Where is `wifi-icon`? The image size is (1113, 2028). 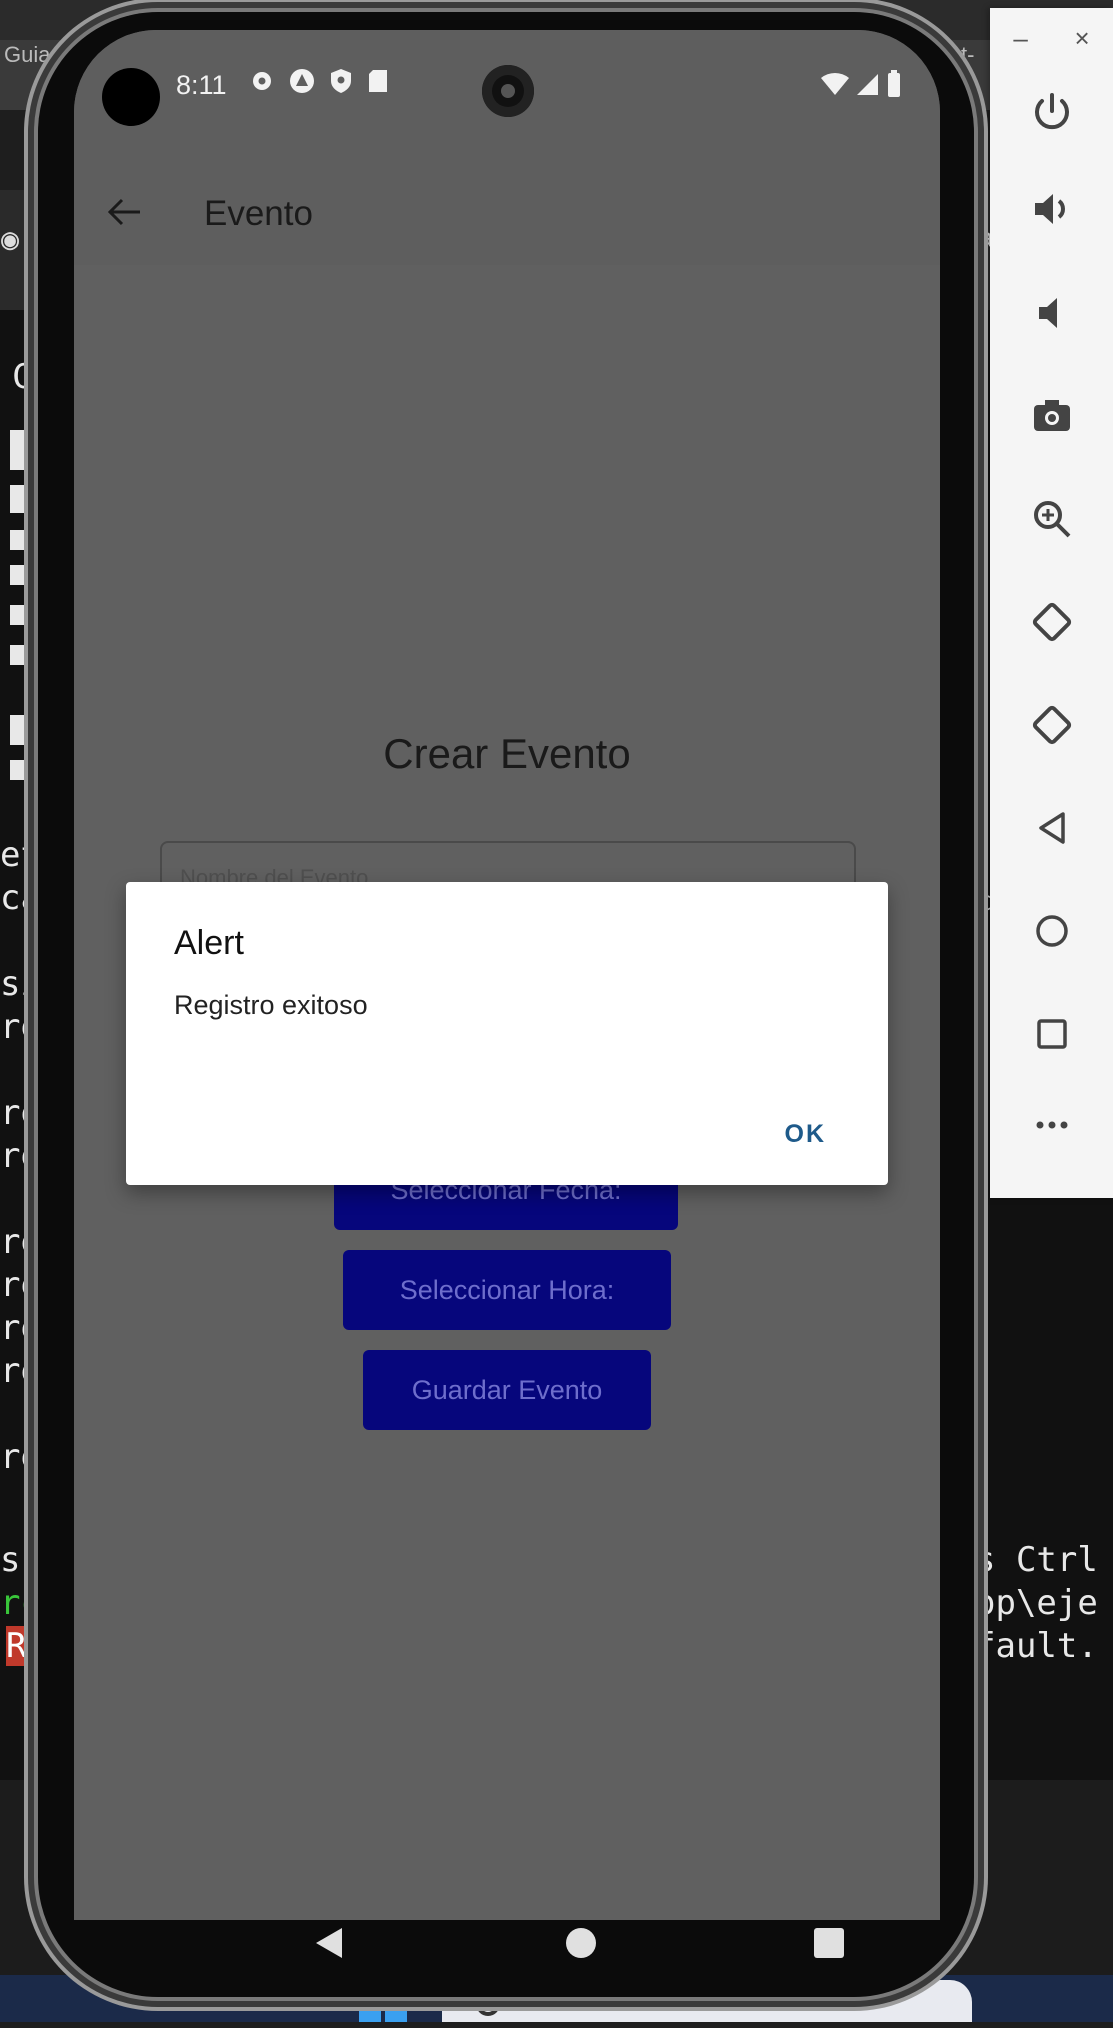 wifi-icon is located at coordinates (835, 83).